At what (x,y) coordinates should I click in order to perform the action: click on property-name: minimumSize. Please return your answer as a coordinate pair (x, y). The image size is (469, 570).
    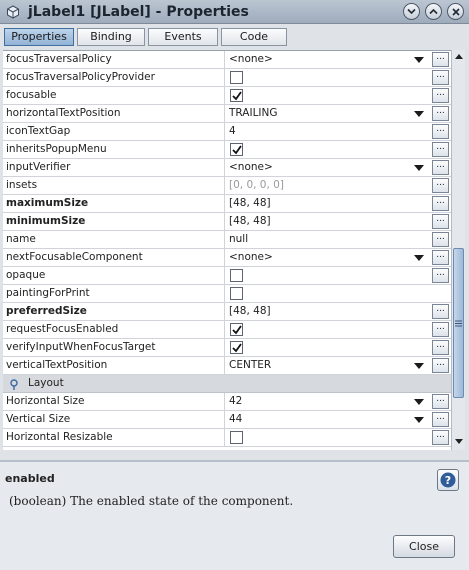
    Looking at the image, I should click on (114, 221).